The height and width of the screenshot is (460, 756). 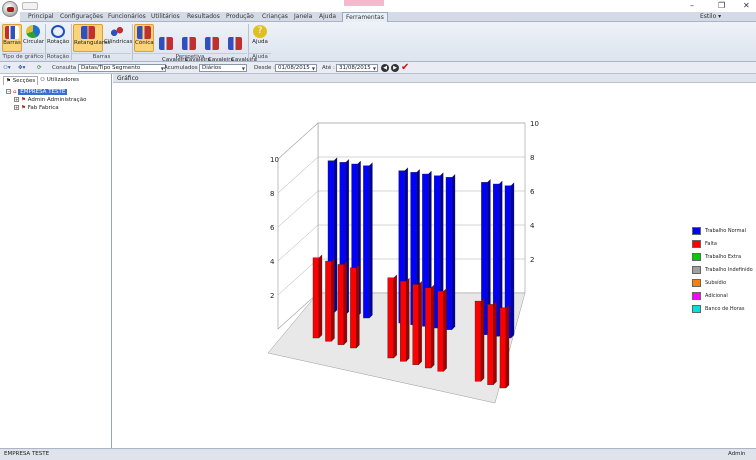 What do you see at coordinates (327, 16) in the screenshot?
I see `tab-ajuda: Ajuda` at bounding box center [327, 16].